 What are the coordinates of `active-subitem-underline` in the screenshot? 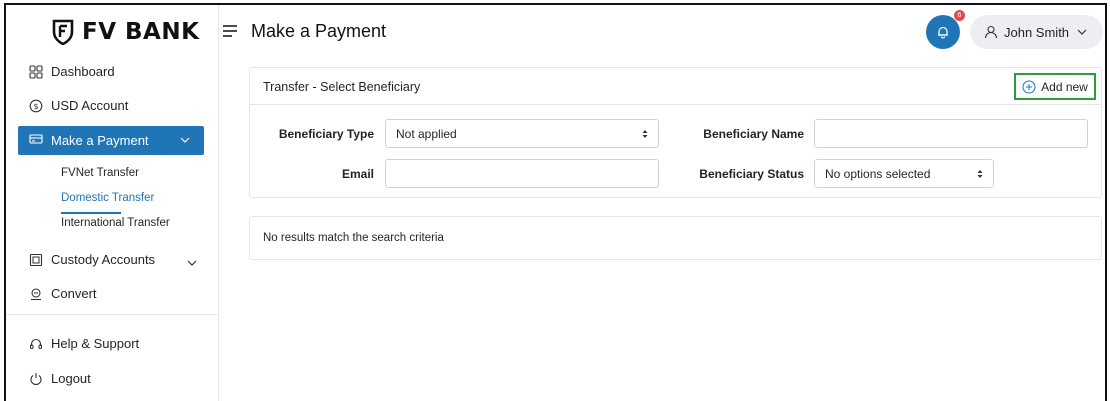 It's located at (91, 213).